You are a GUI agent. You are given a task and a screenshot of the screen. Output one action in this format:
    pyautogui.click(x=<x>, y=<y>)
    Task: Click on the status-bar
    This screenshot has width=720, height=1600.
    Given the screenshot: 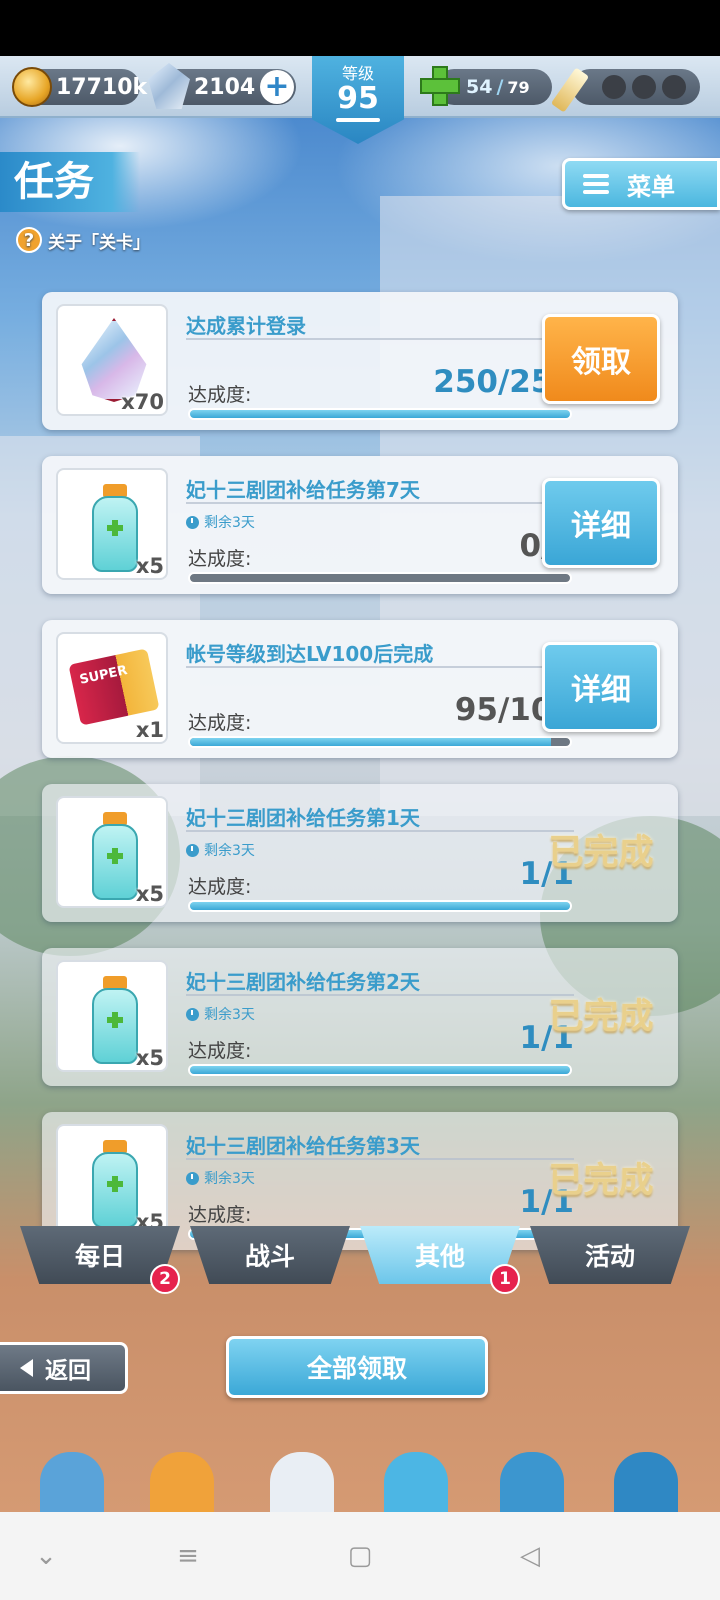 What is the action you would take?
    pyautogui.click(x=360, y=28)
    